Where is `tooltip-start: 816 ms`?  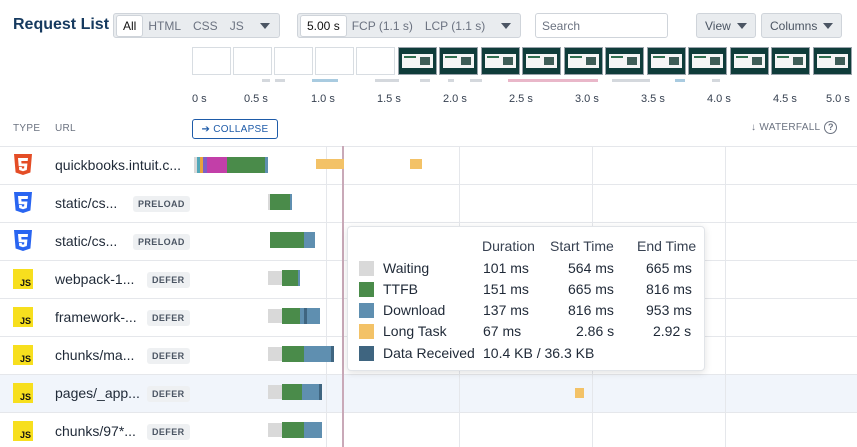 tooltip-start: 816 ms is located at coordinates (591, 310).